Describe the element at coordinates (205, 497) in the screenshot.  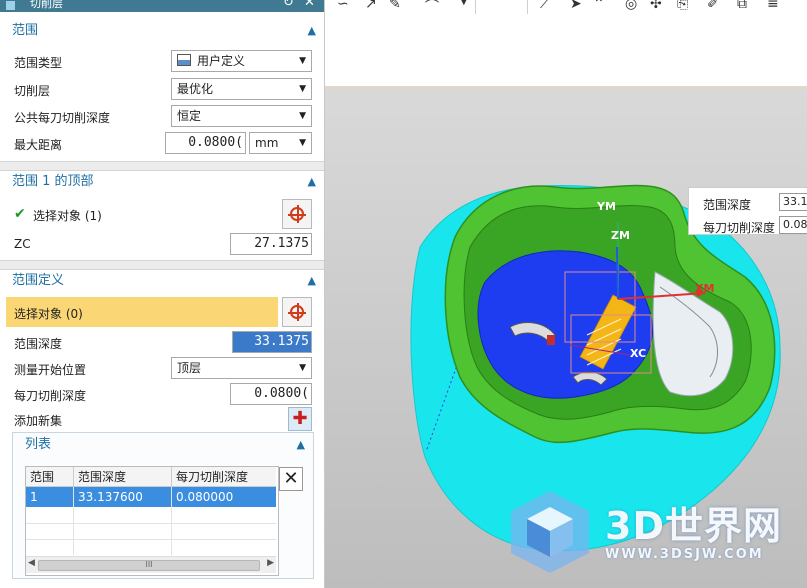
I see `cell-per-cut-depth: 0.080000` at that location.